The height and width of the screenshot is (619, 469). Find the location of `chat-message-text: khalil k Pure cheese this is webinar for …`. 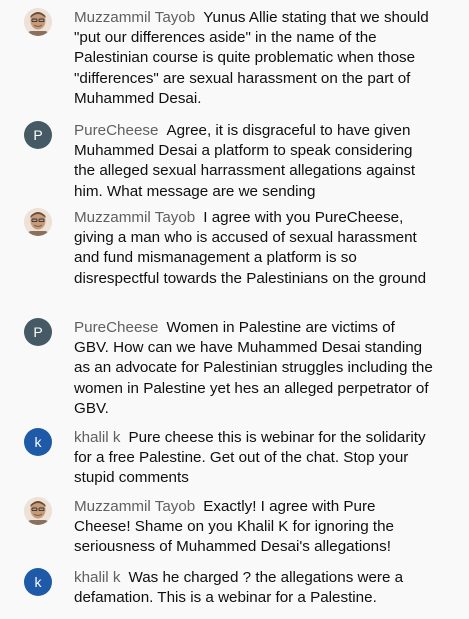

chat-message-text: khalil k Pure cheese this is webinar for … is located at coordinates (254, 458).